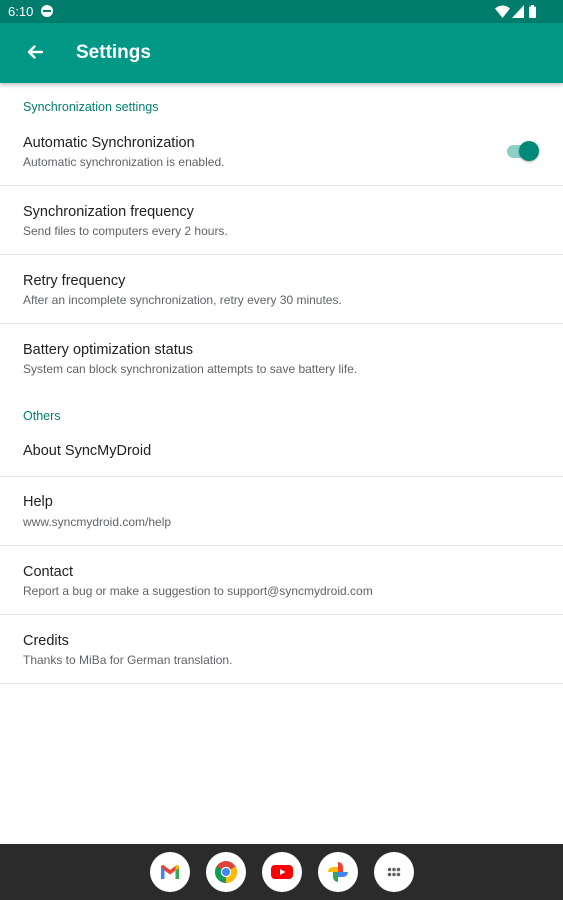  I want to click on toggle-thumb, so click(529, 151).